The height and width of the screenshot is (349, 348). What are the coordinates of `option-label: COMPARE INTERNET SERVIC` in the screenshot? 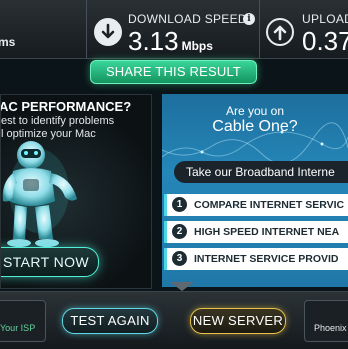 It's located at (269, 205).